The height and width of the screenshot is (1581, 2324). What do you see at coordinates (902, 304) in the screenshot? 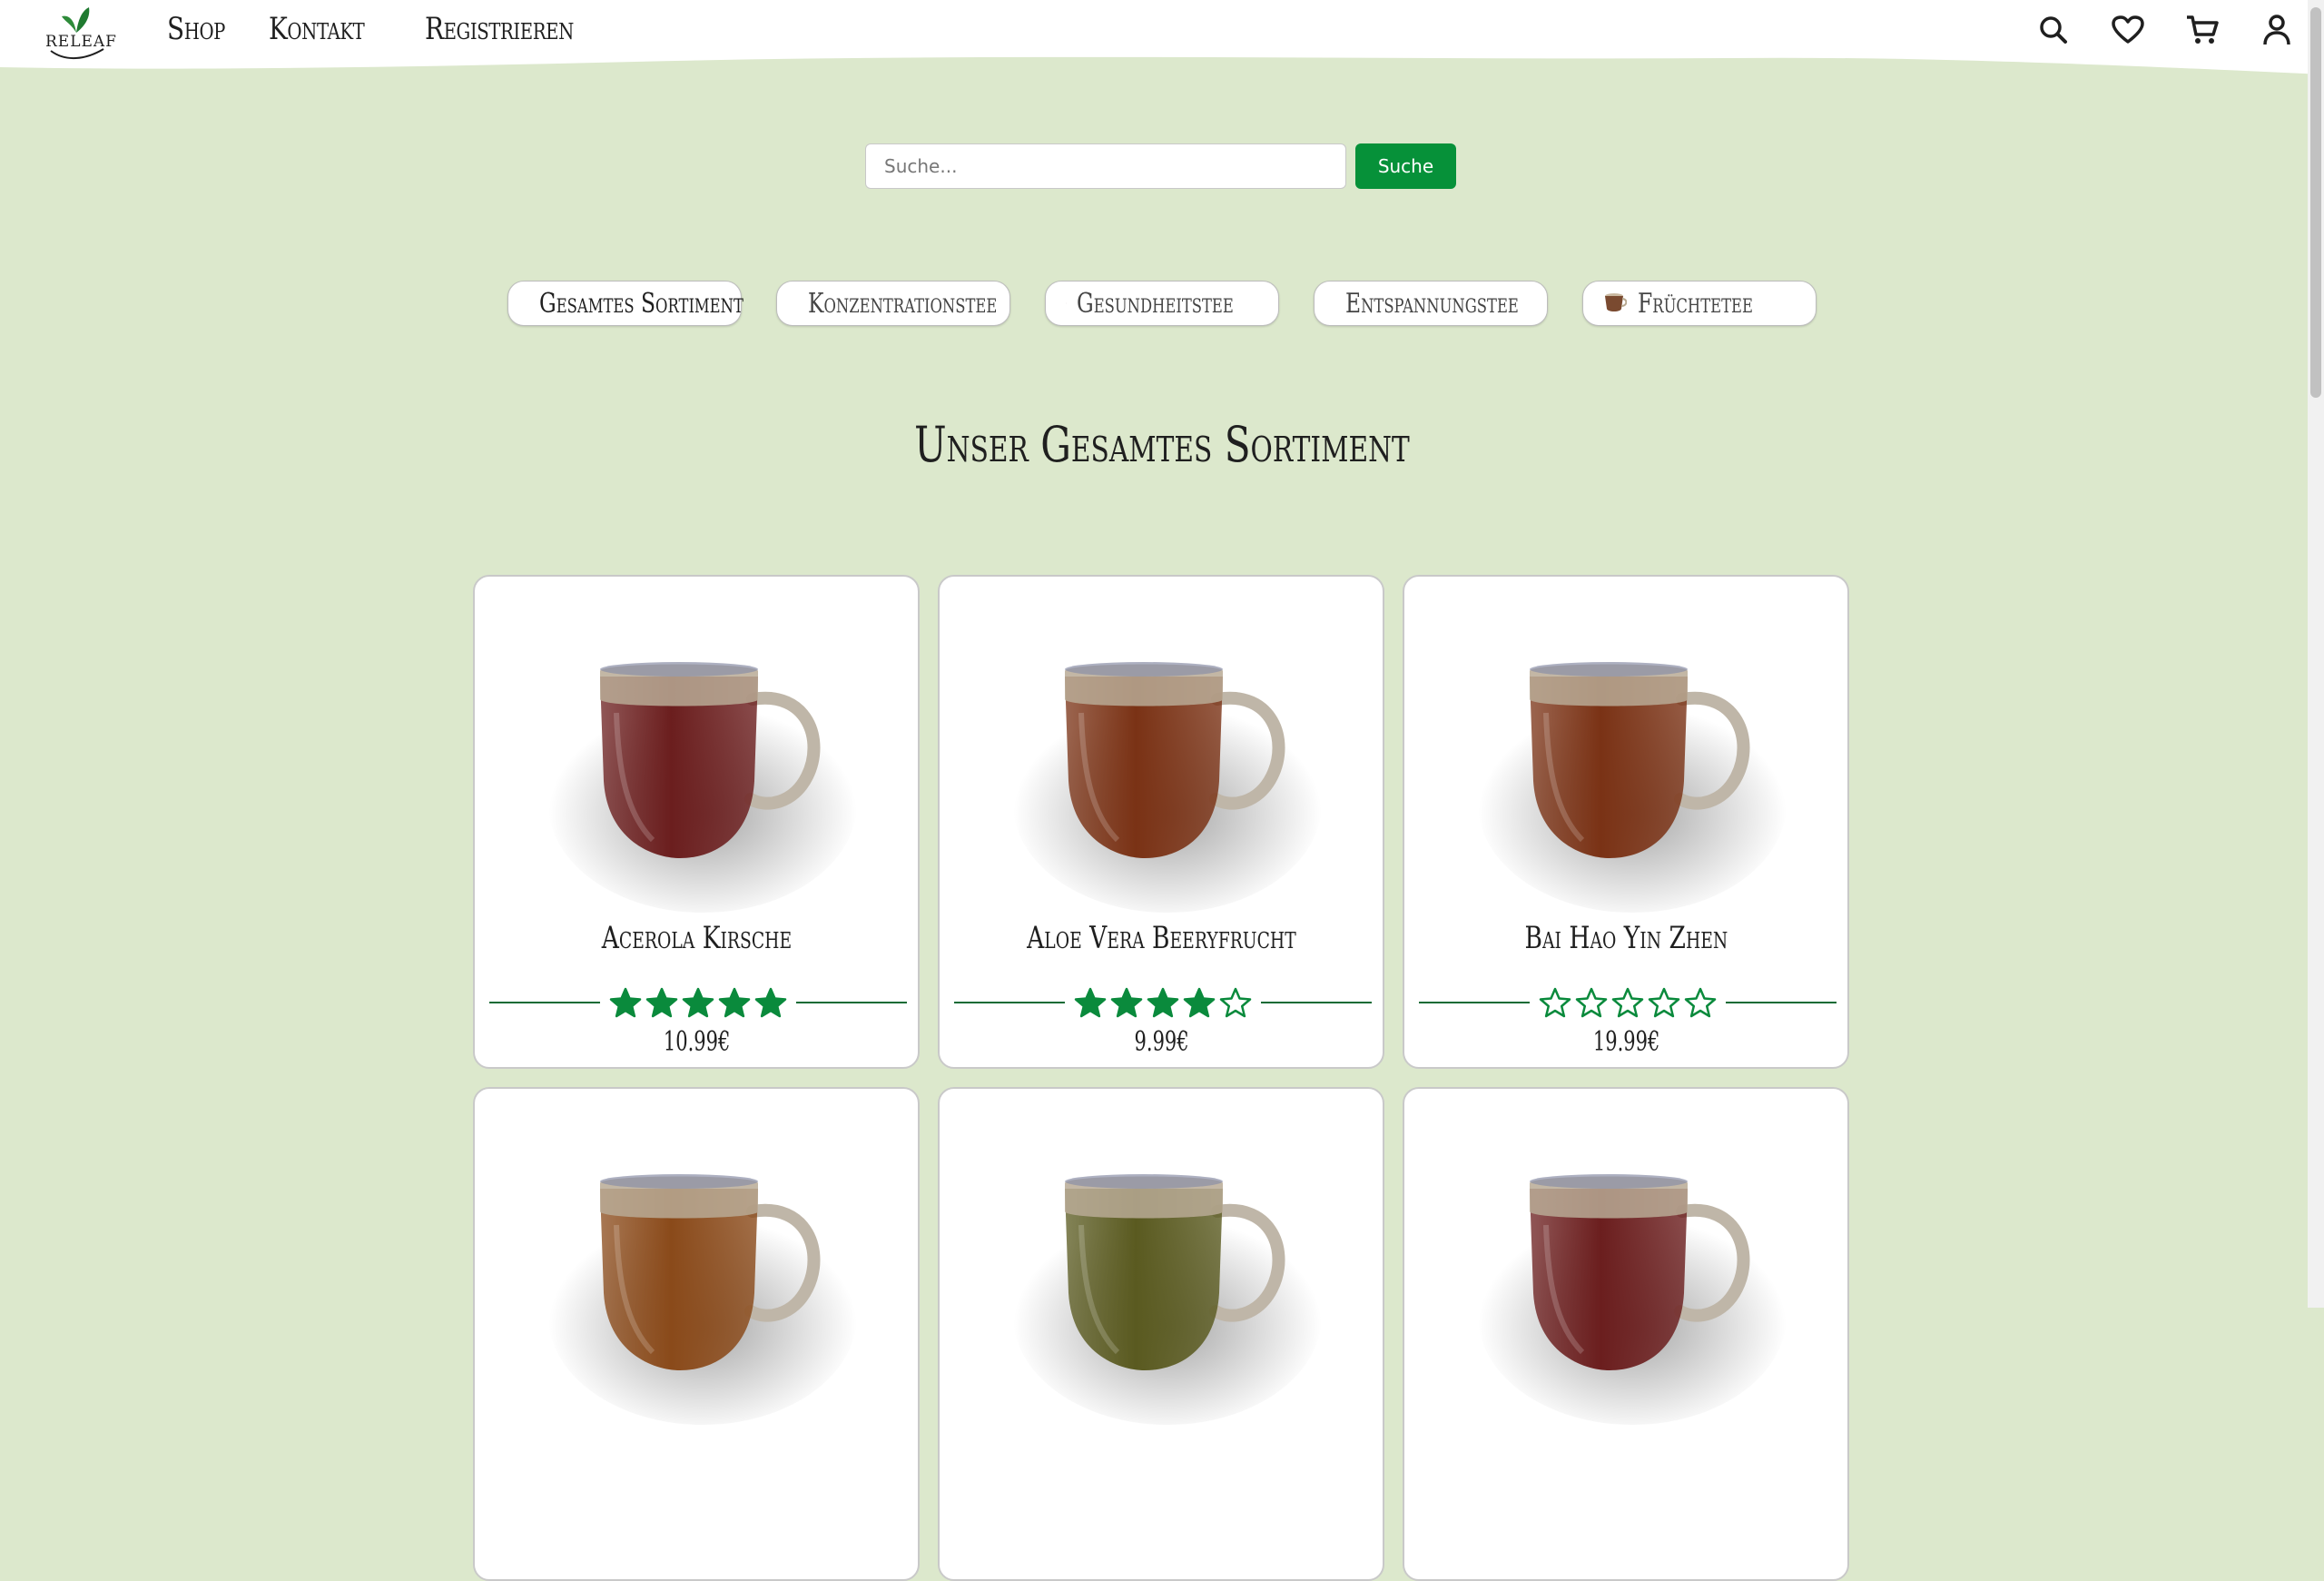
I see `category-label: Konzentrationstee` at bounding box center [902, 304].